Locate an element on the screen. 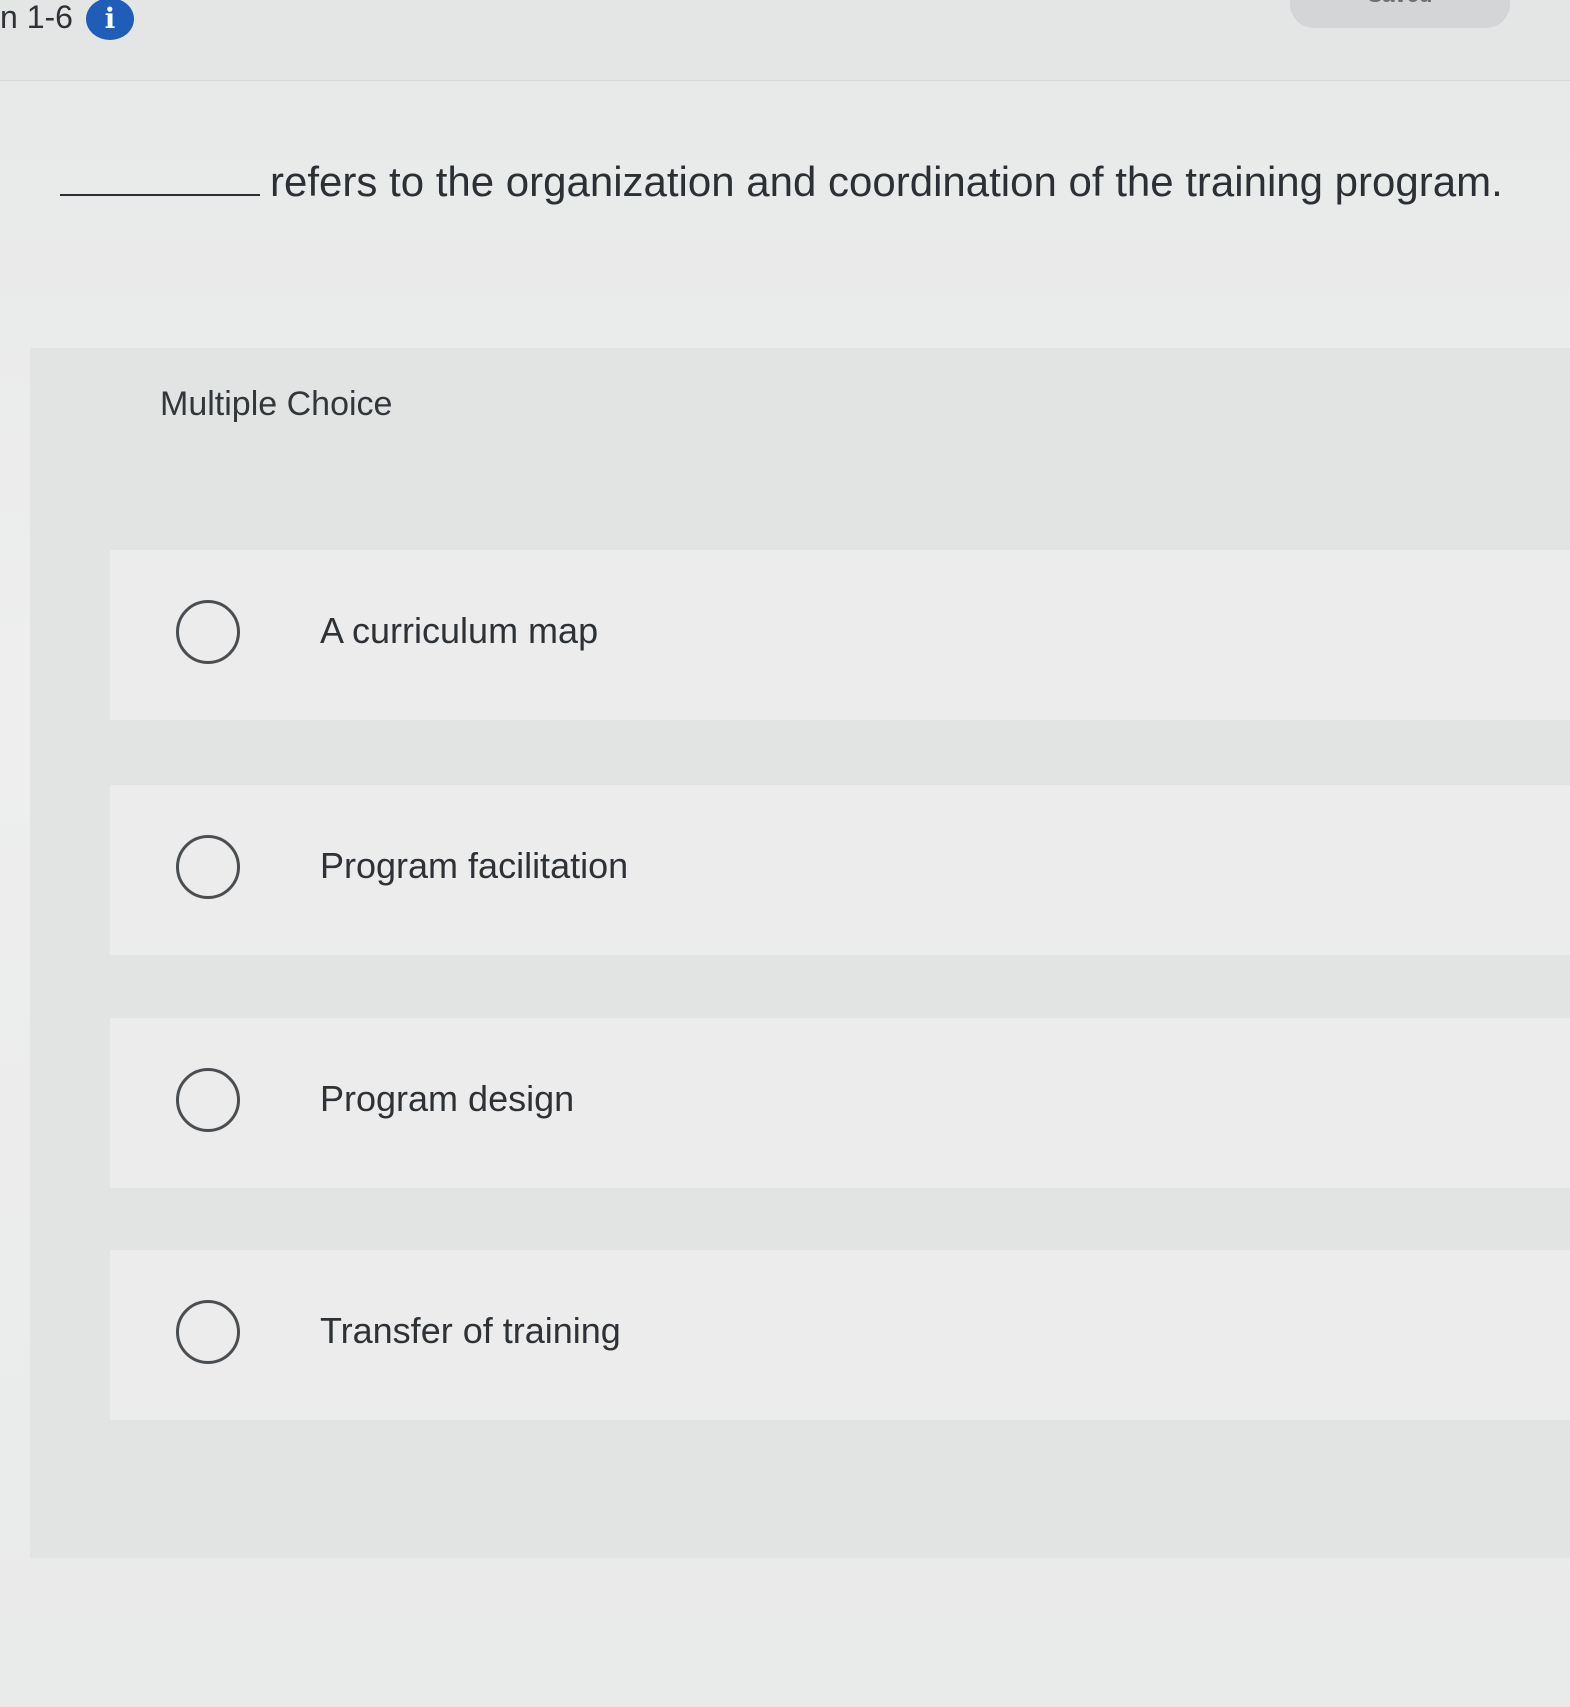 The height and width of the screenshot is (1707, 1570). choice-label: Transfer of training is located at coordinates (470, 1330).